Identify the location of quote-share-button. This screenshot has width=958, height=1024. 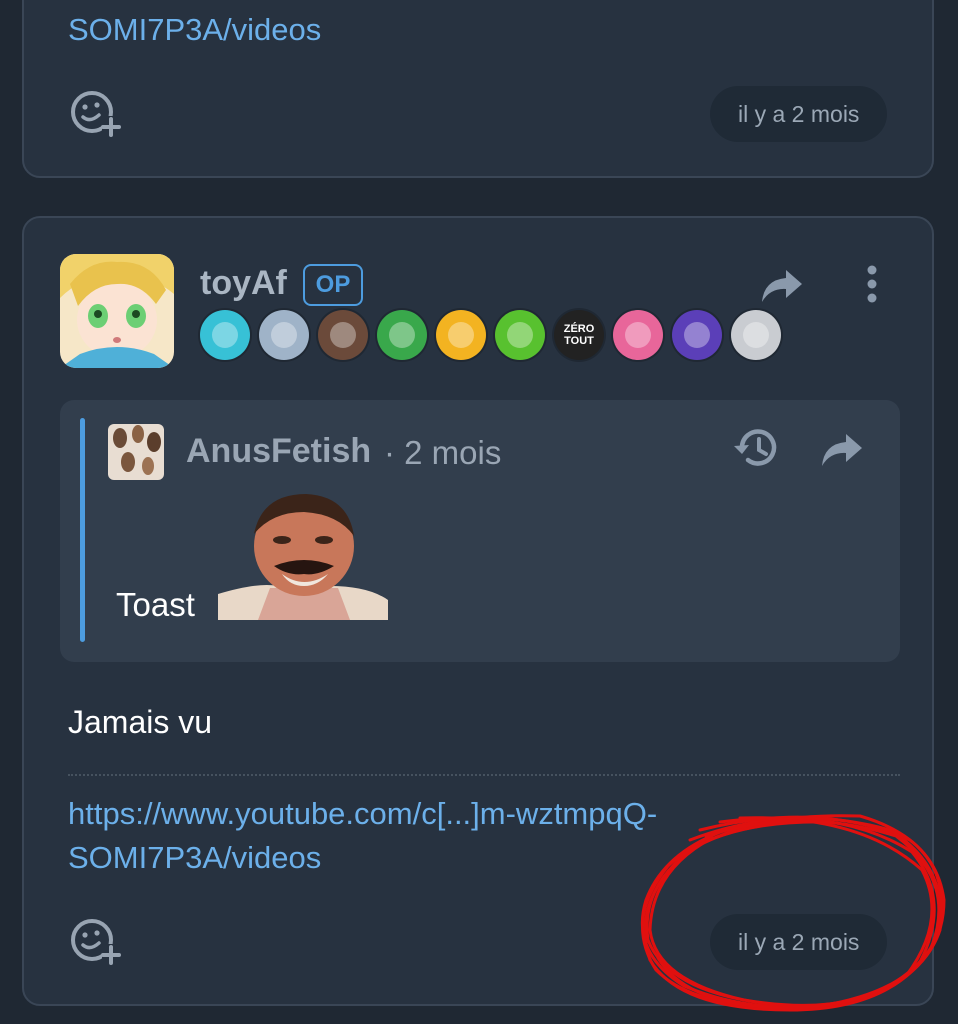
(842, 452).